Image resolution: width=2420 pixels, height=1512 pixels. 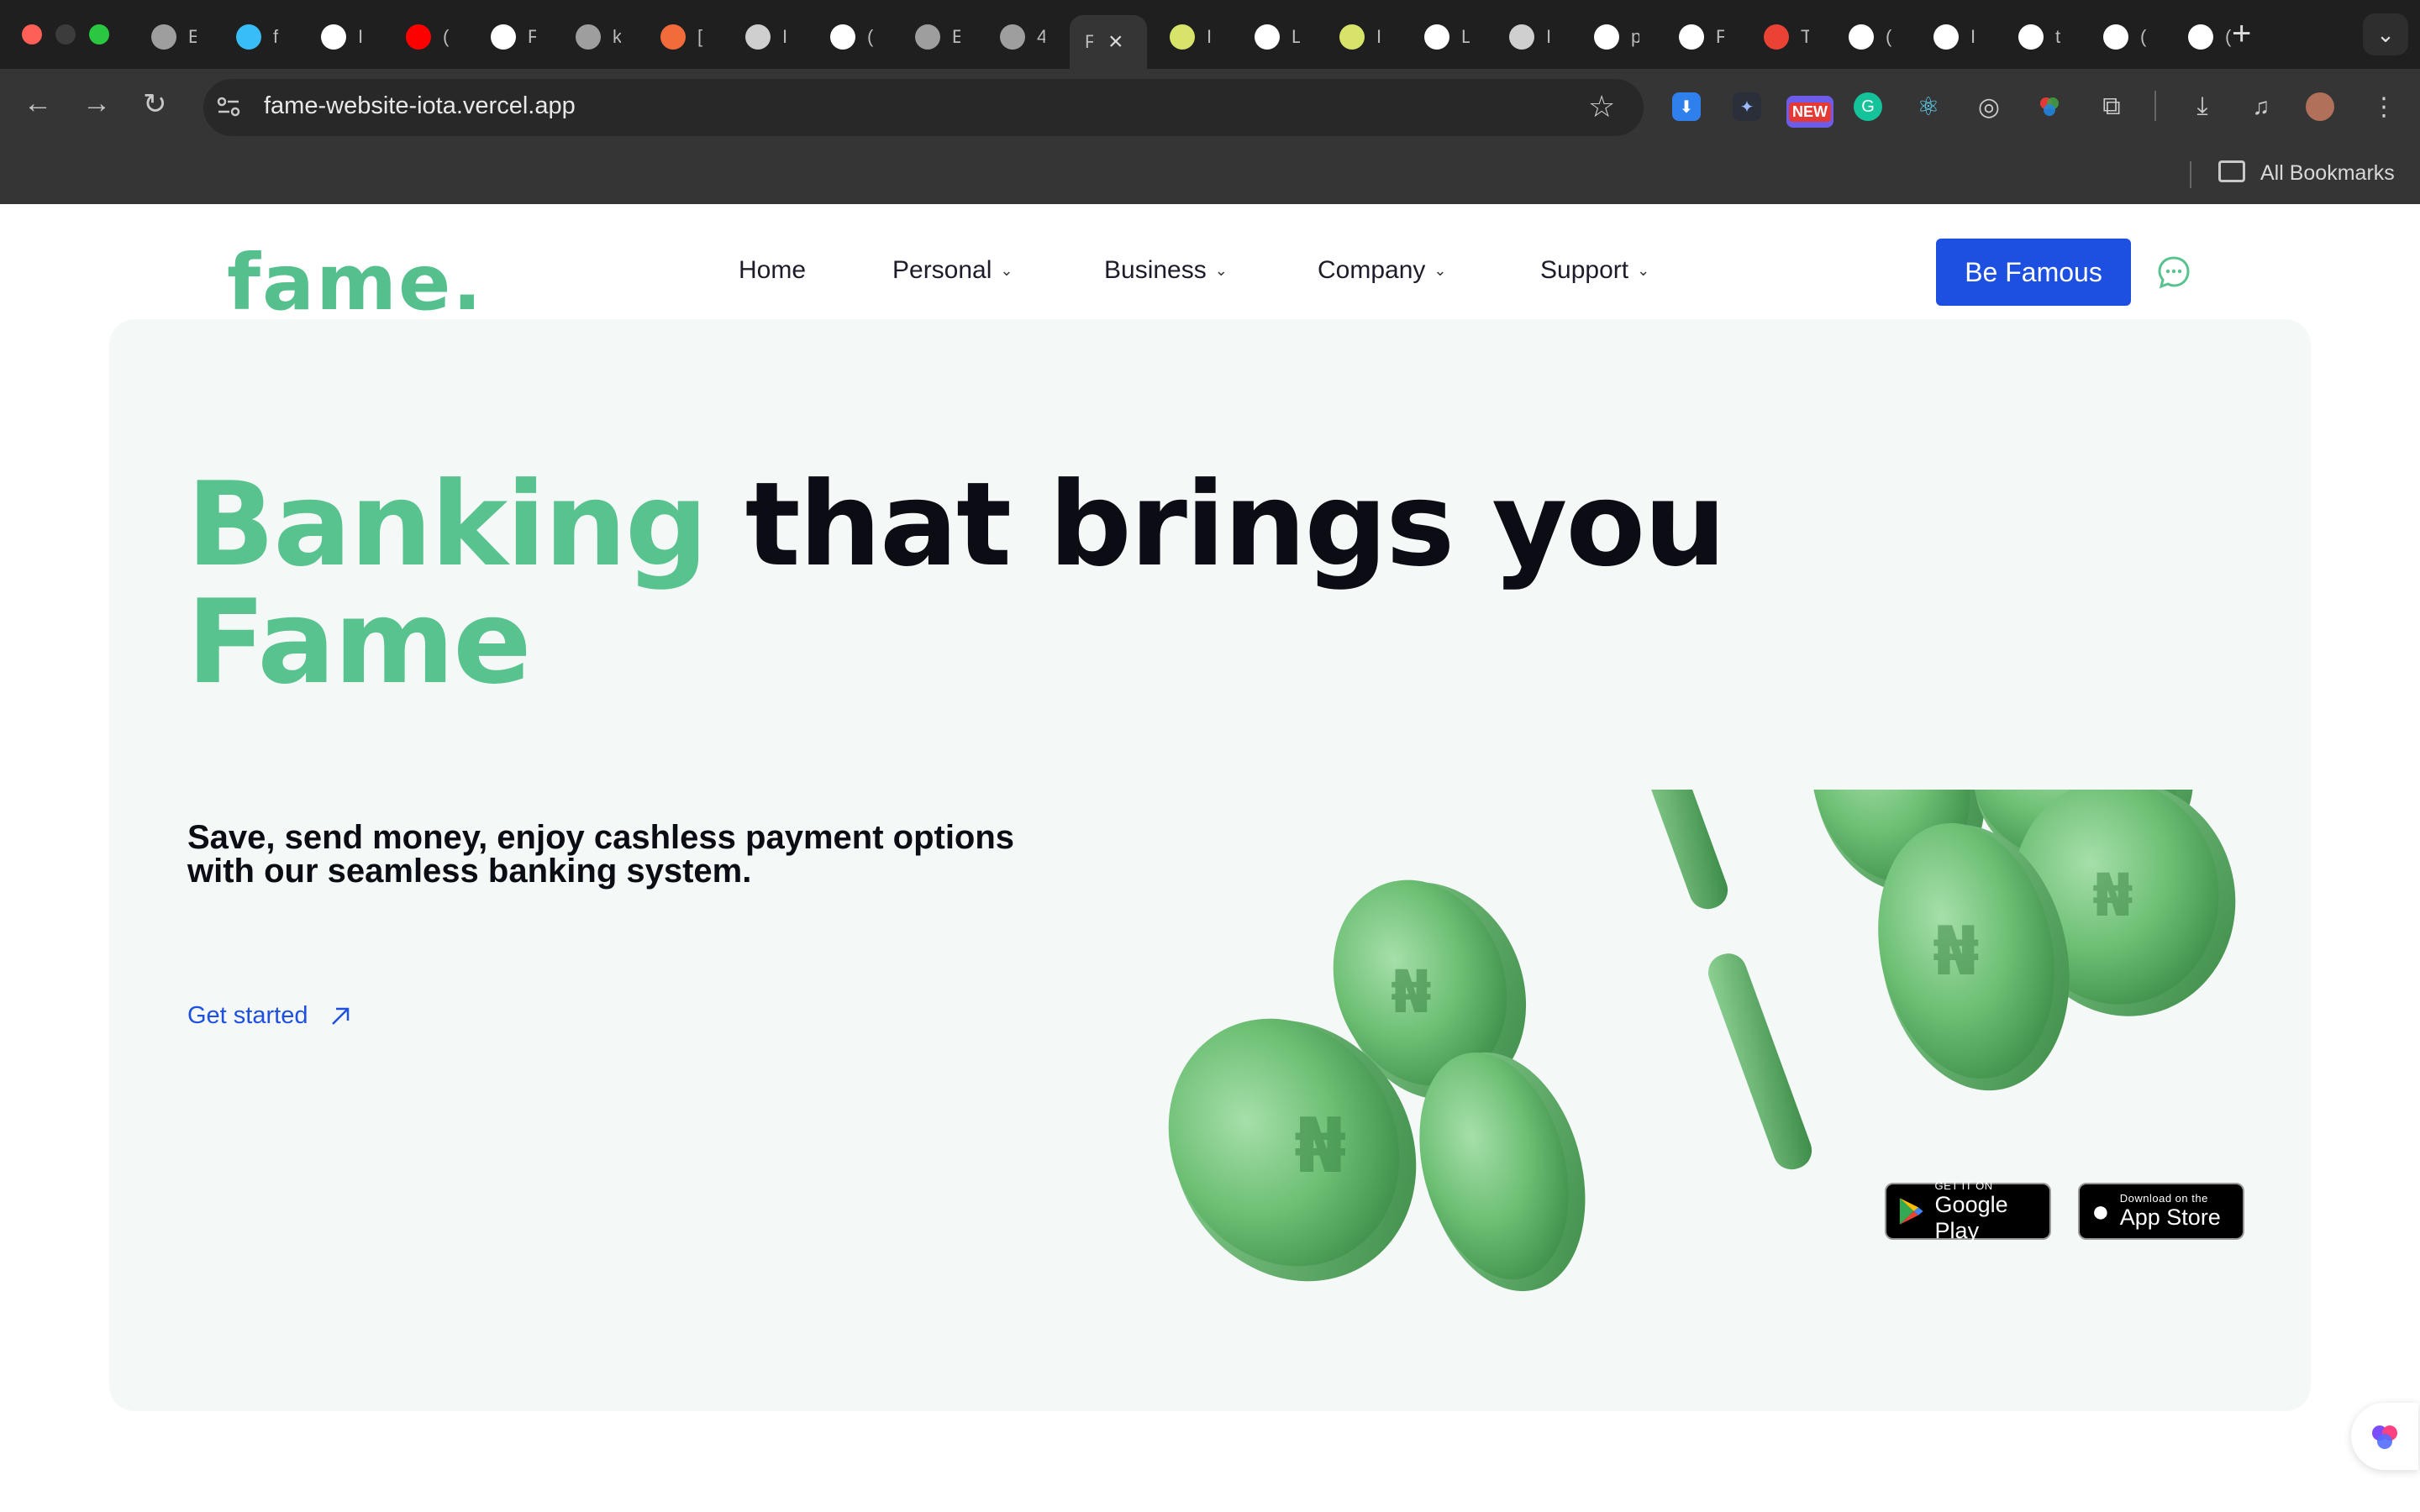 What do you see at coordinates (38, 103) in the screenshot?
I see `back-button: ←` at bounding box center [38, 103].